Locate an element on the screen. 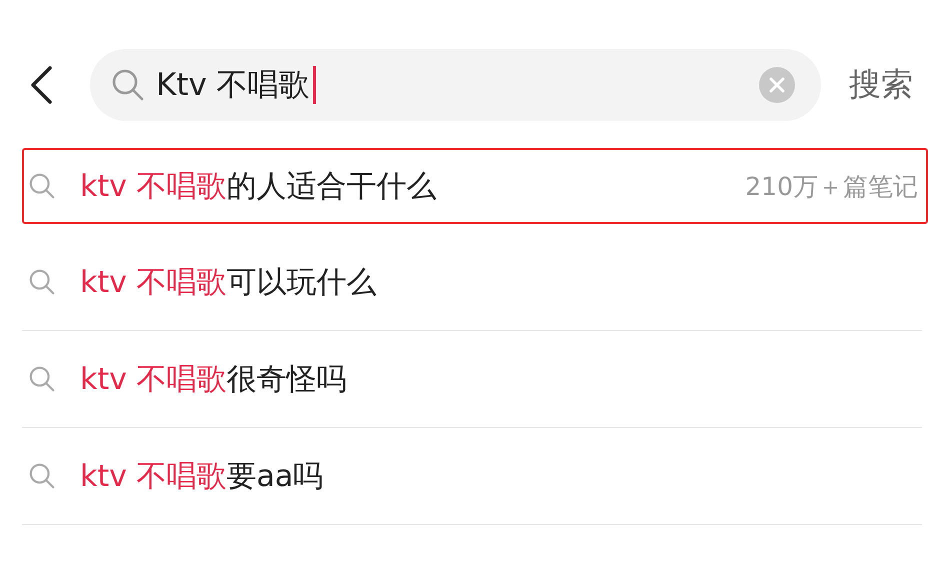  suggestion-text: ktv 不唱歌可以玩什么 is located at coordinates (228, 283).